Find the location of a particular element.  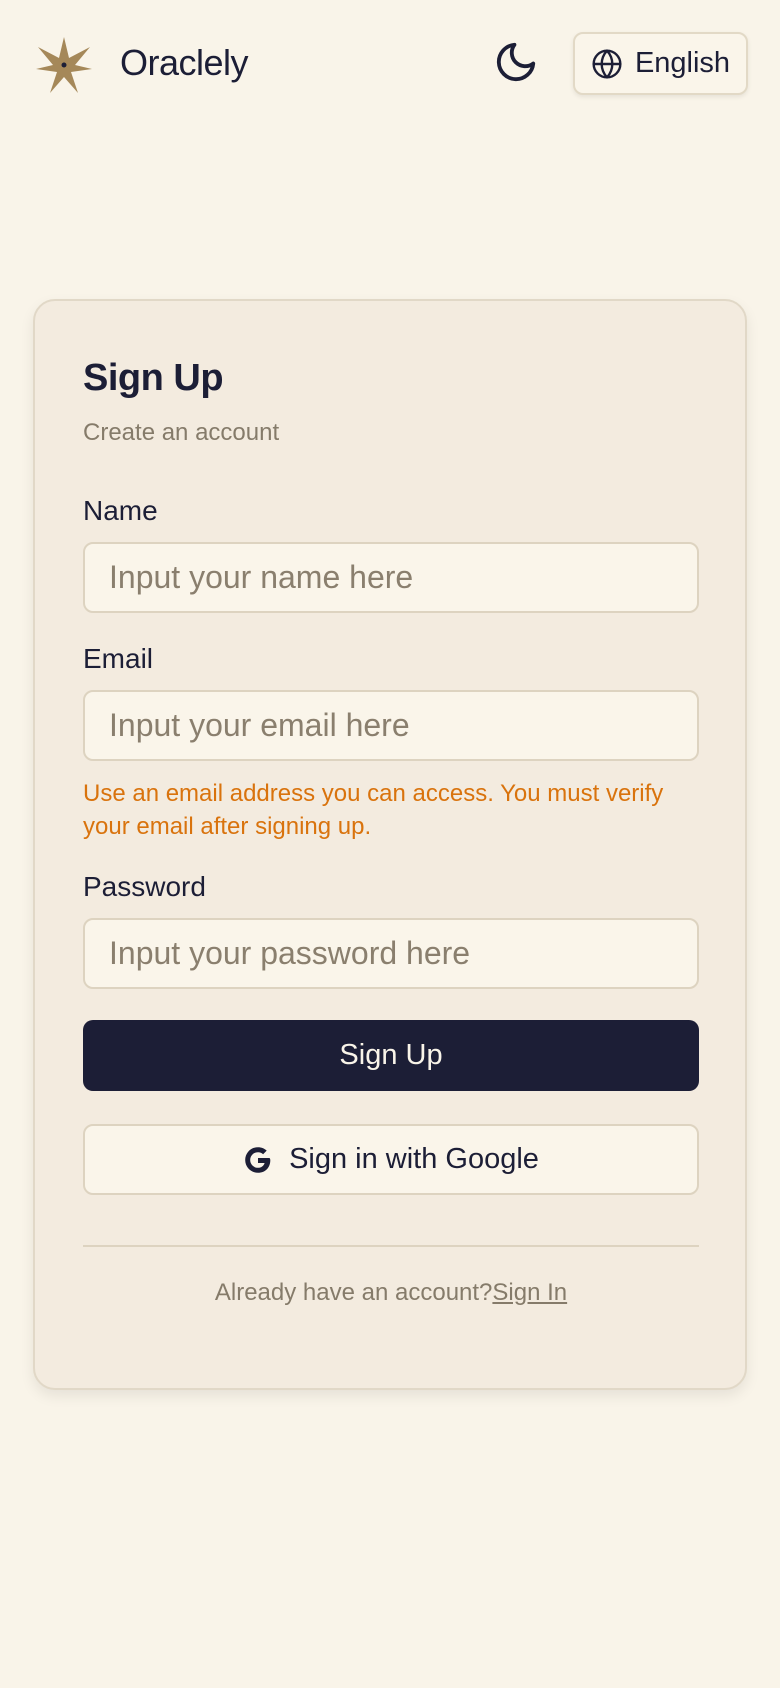

signin-prompt-text: Already have an account? is located at coordinates (353, 1292).